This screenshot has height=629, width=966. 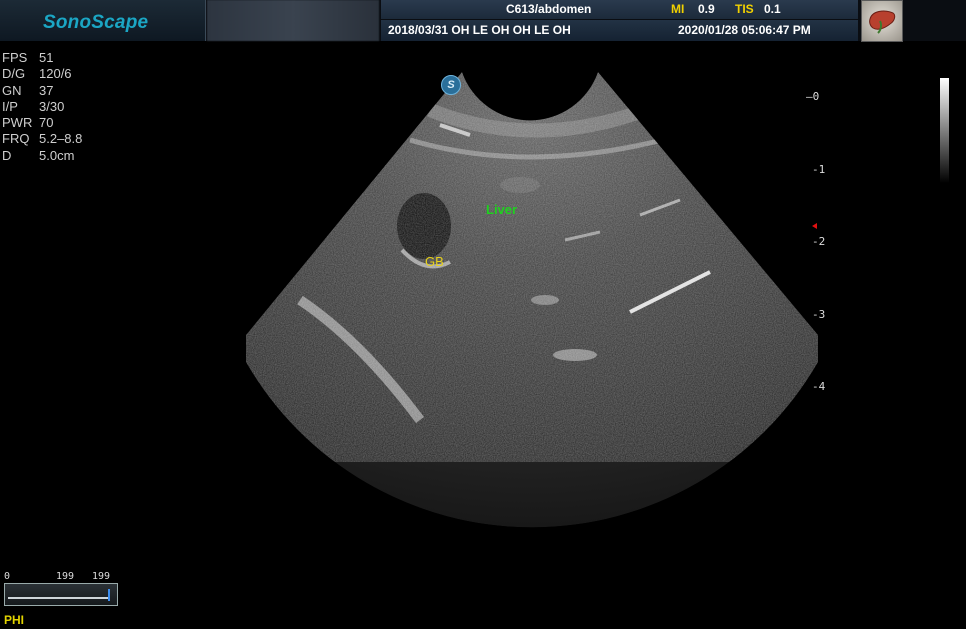 What do you see at coordinates (944, 130) in the screenshot?
I see `grayscale-bar` at bounding box center [944, 130].